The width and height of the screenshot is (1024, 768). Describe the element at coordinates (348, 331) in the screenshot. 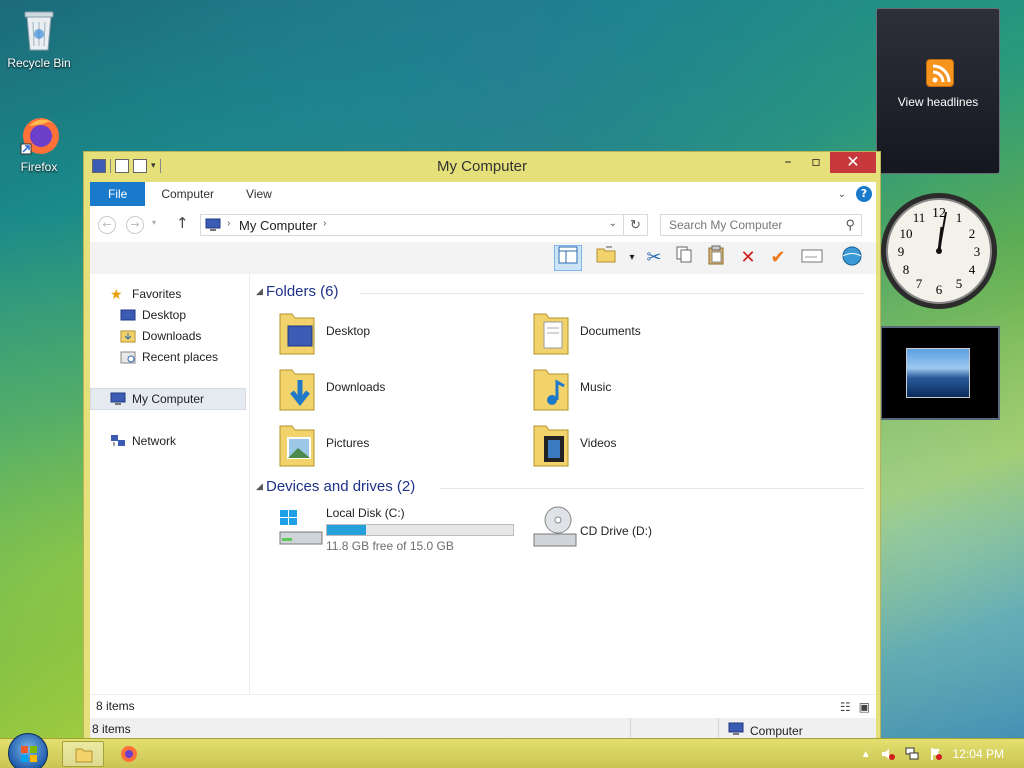

I see `folder-label: Desktop` at that location.